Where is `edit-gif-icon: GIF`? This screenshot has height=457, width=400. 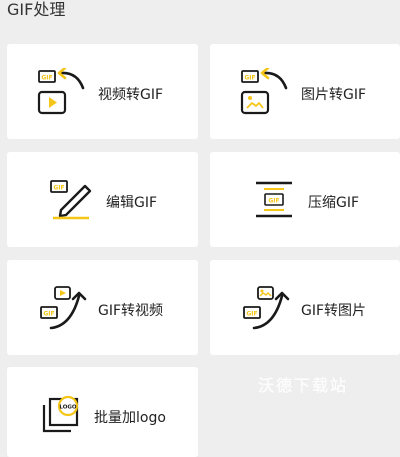 edit-gif-icon: GIF is located at coordinates (71, 200).